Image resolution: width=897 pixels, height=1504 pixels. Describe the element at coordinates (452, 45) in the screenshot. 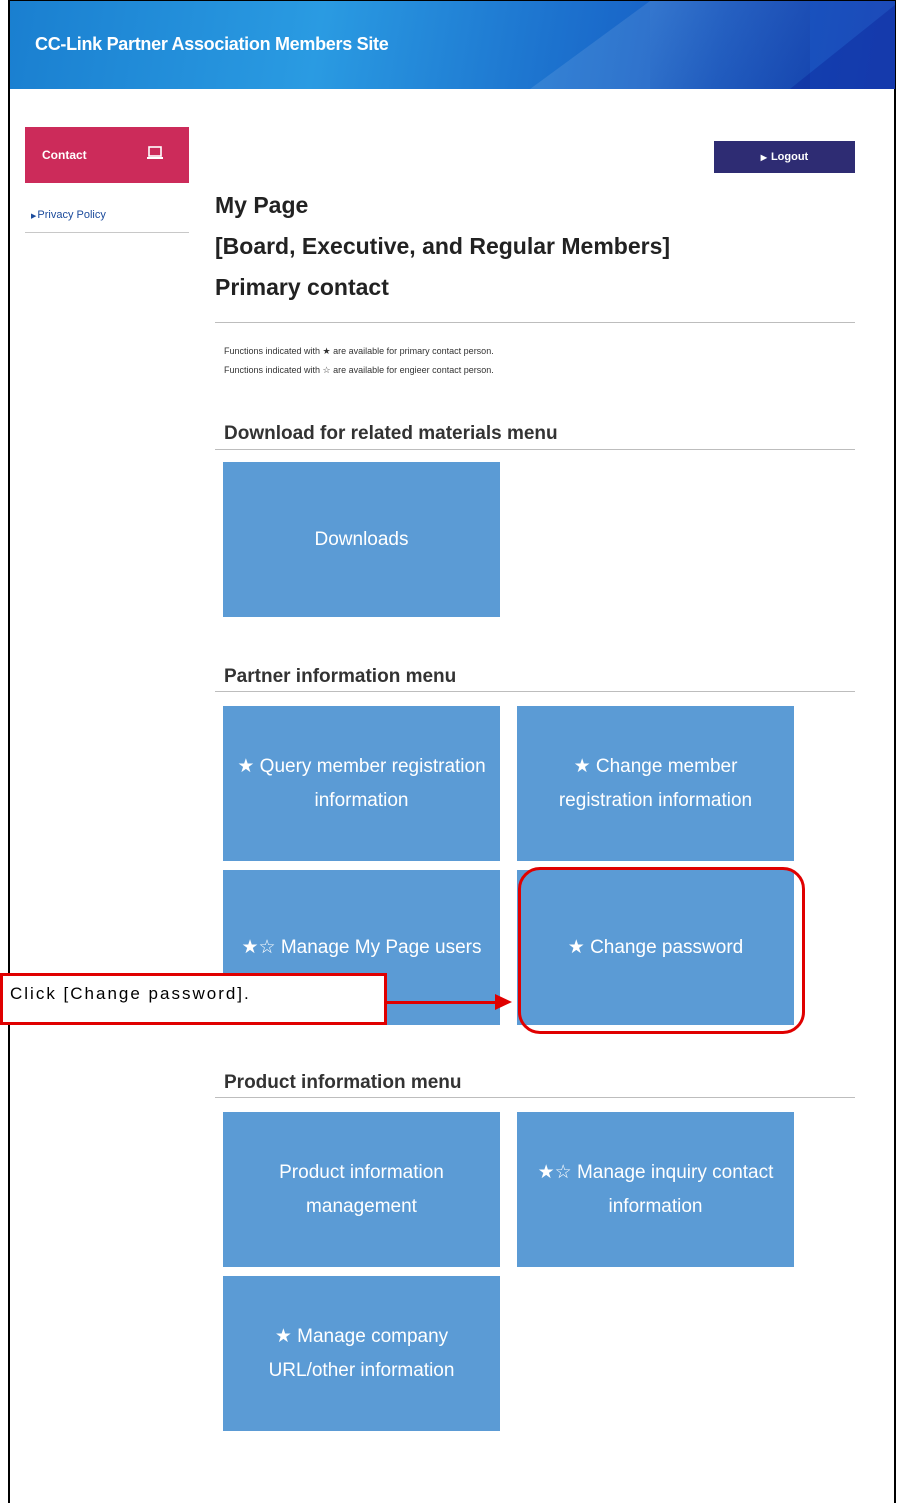

I see `site-header: CC-Link Partner Association Members Site` at that location.